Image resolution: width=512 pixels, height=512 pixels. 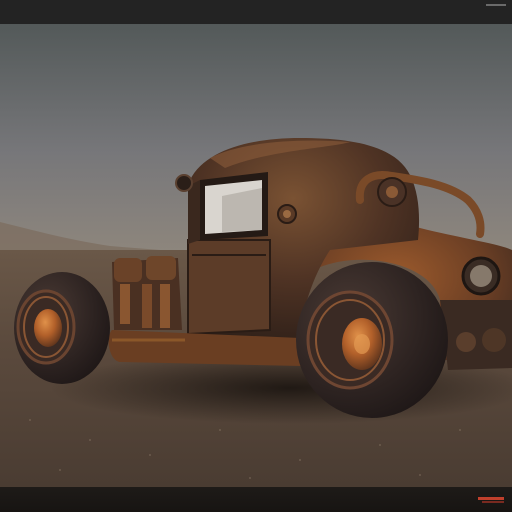 I want to click on front-wheel, so click(x=62, y=328).